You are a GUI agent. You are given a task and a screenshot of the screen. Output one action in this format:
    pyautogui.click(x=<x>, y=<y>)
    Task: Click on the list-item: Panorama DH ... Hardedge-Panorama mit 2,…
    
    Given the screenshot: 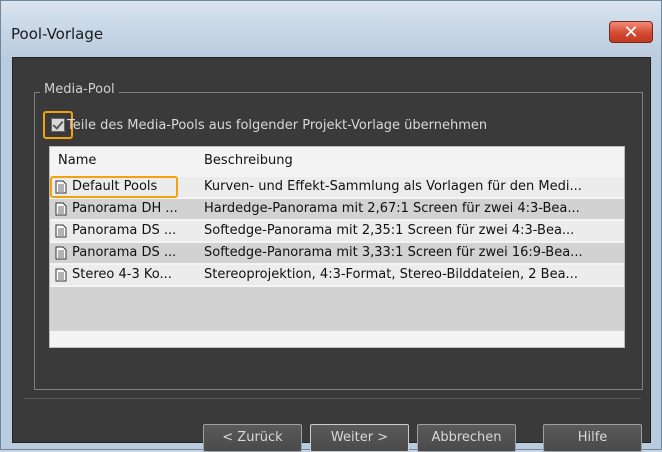 What is the action you would take?
    pyautogui.click(x=337, y=209)
    